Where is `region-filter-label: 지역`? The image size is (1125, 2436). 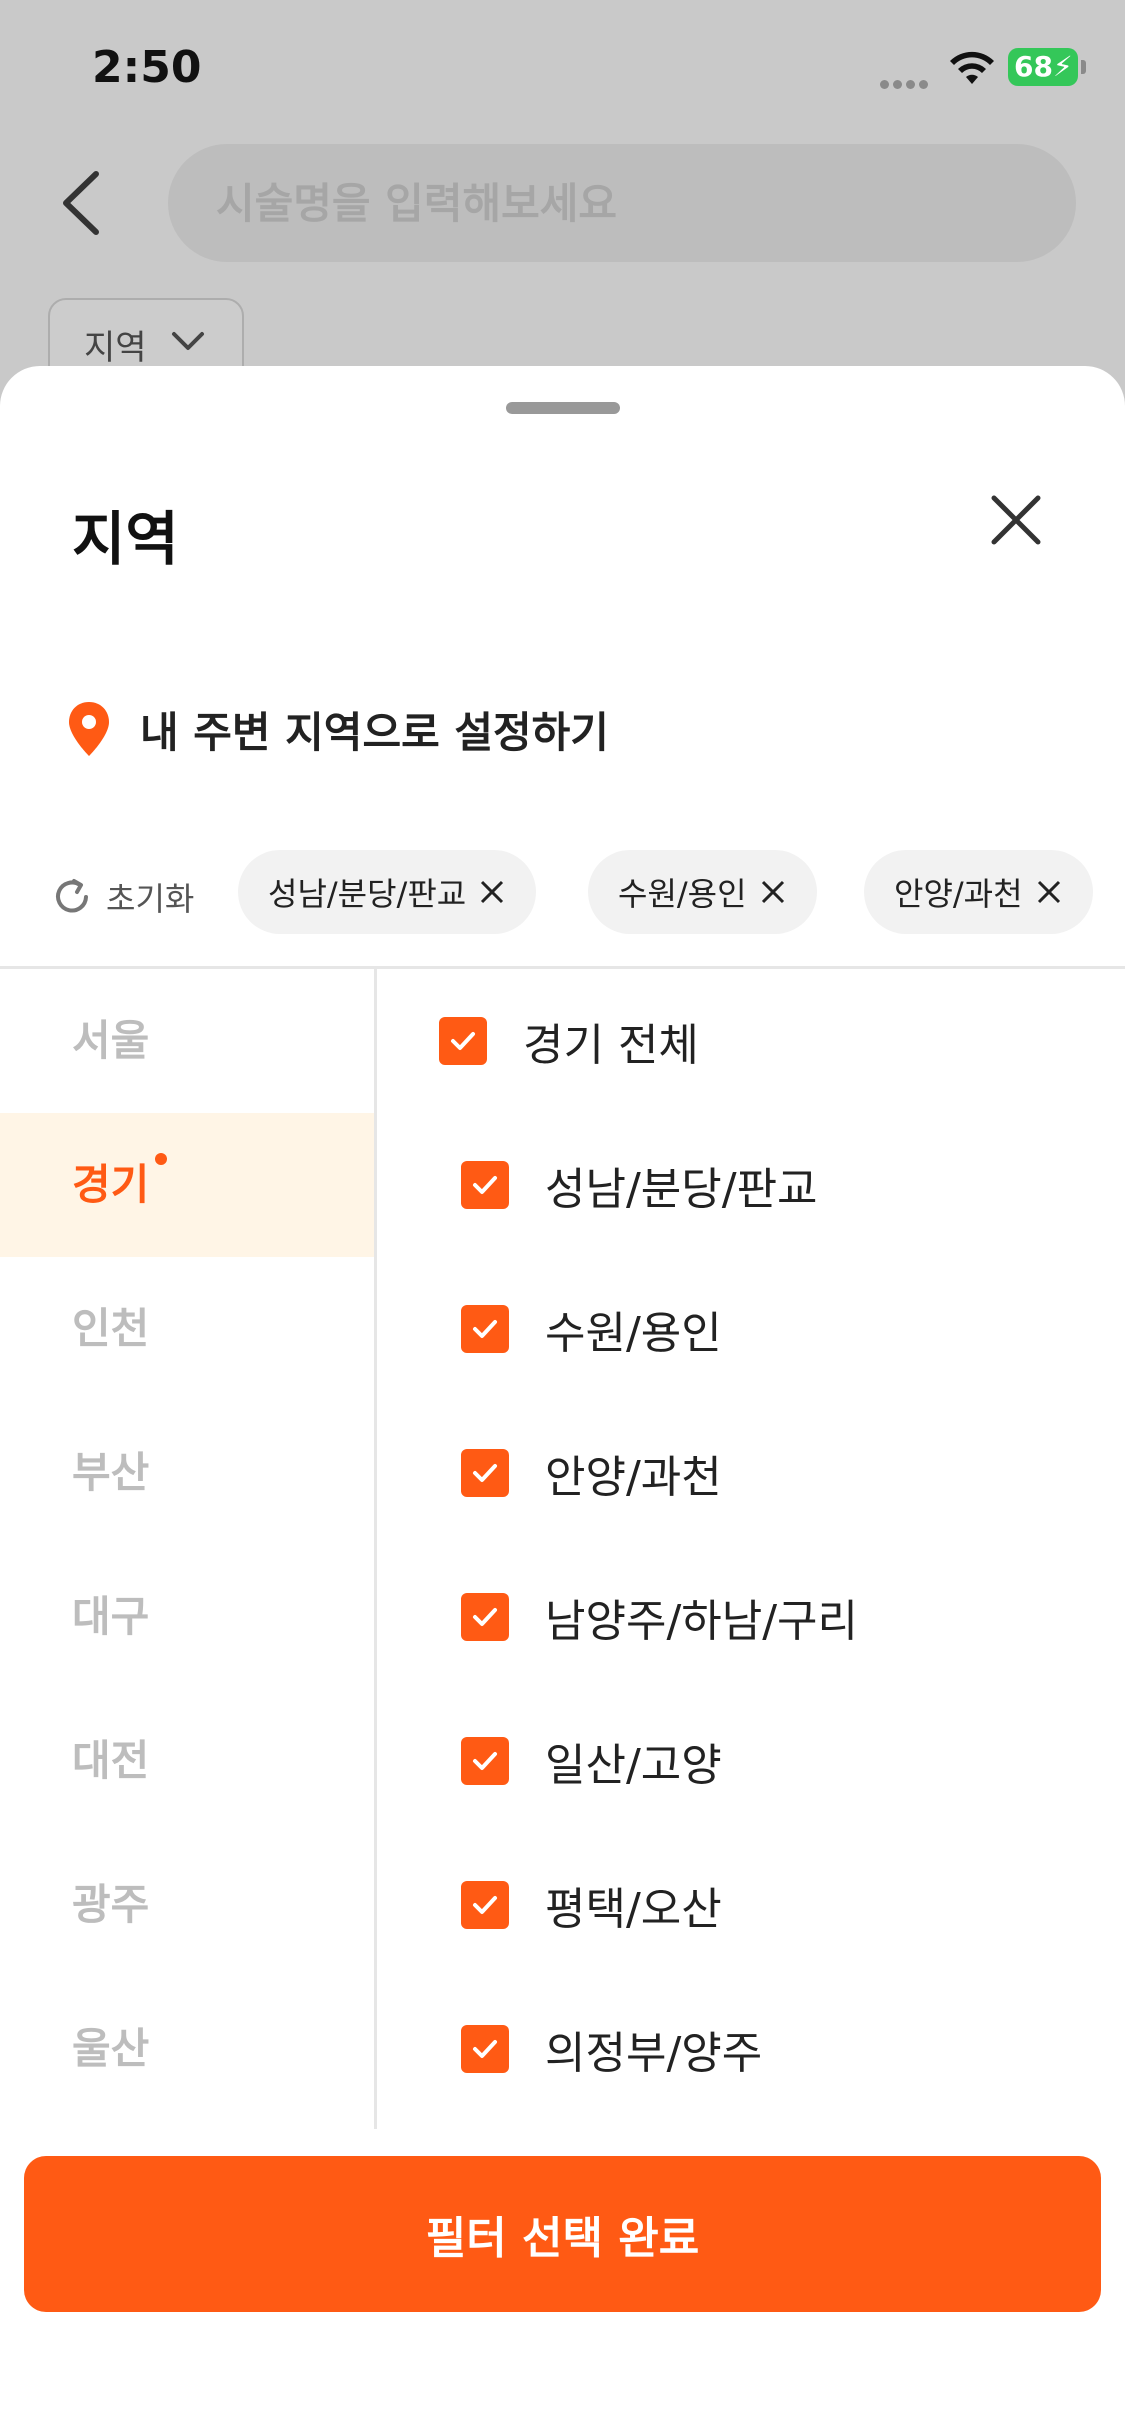
region-filter-label: 지역 is located at coordinates (115, 348).